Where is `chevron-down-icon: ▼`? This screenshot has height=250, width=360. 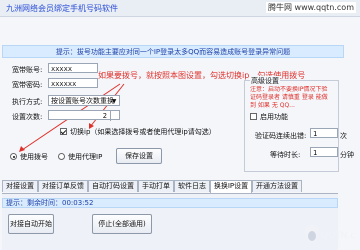 chevron-down-icon: ▼ is located at coordinates (114, 101).